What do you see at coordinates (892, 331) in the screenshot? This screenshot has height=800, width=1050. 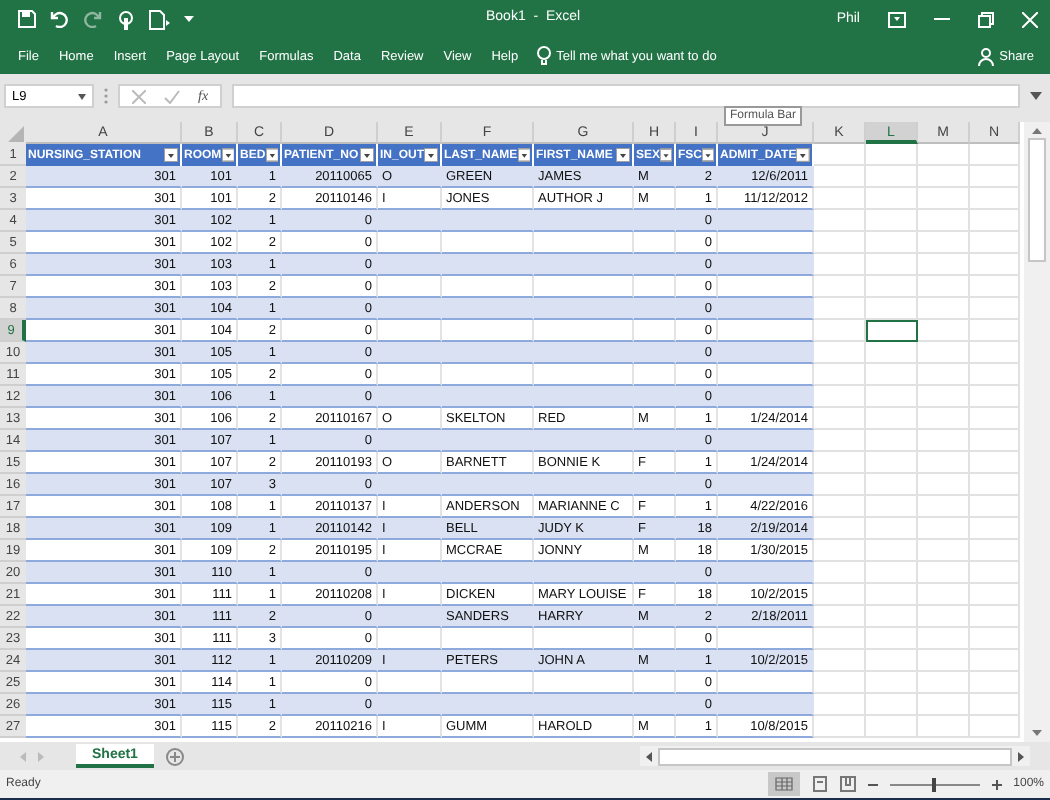 I see `selected-cell` at bounding box center [892, 331].